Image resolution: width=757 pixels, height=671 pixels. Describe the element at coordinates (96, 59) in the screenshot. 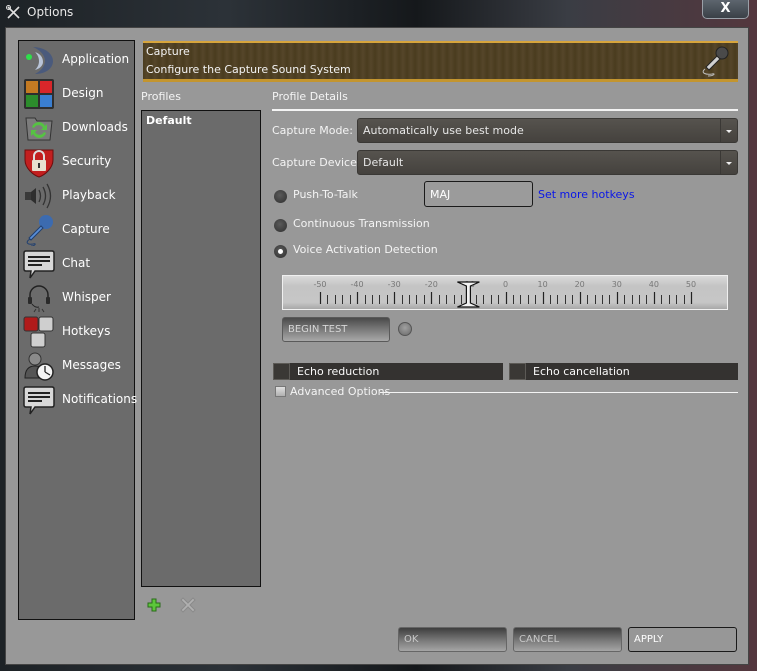

I see `sidebar-item-label: Application` at that location.